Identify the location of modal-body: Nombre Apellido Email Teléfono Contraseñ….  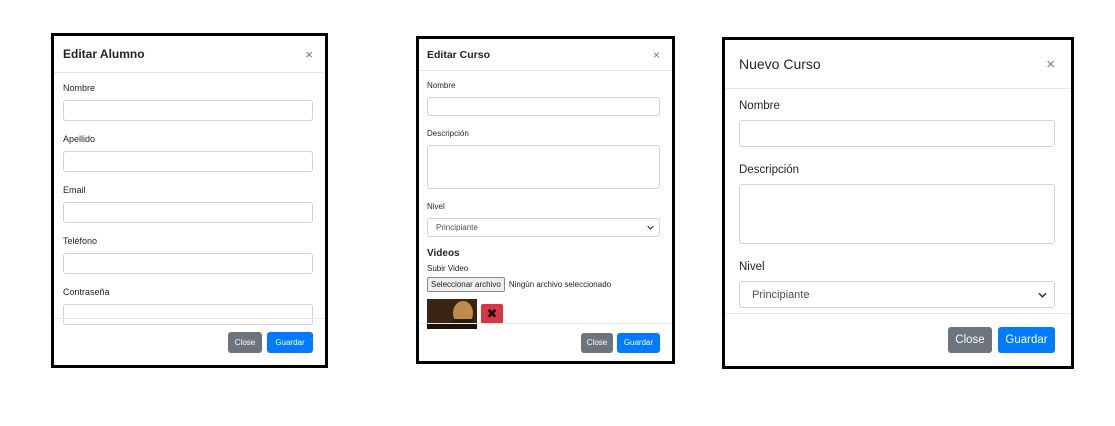
(189, 199).